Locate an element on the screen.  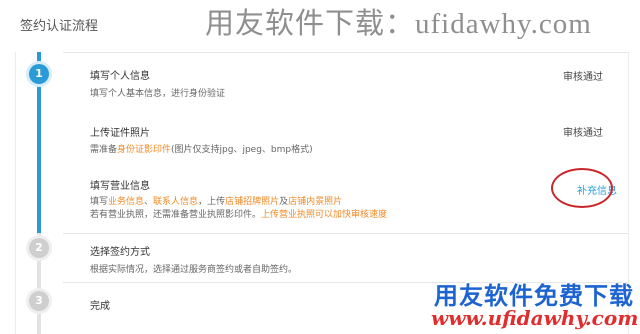
item-business-info-desc2: 若有营业执照，还需准备营业执照影印件。上传营业执照可以加快审核速度 is located at coordinates (239, 215).